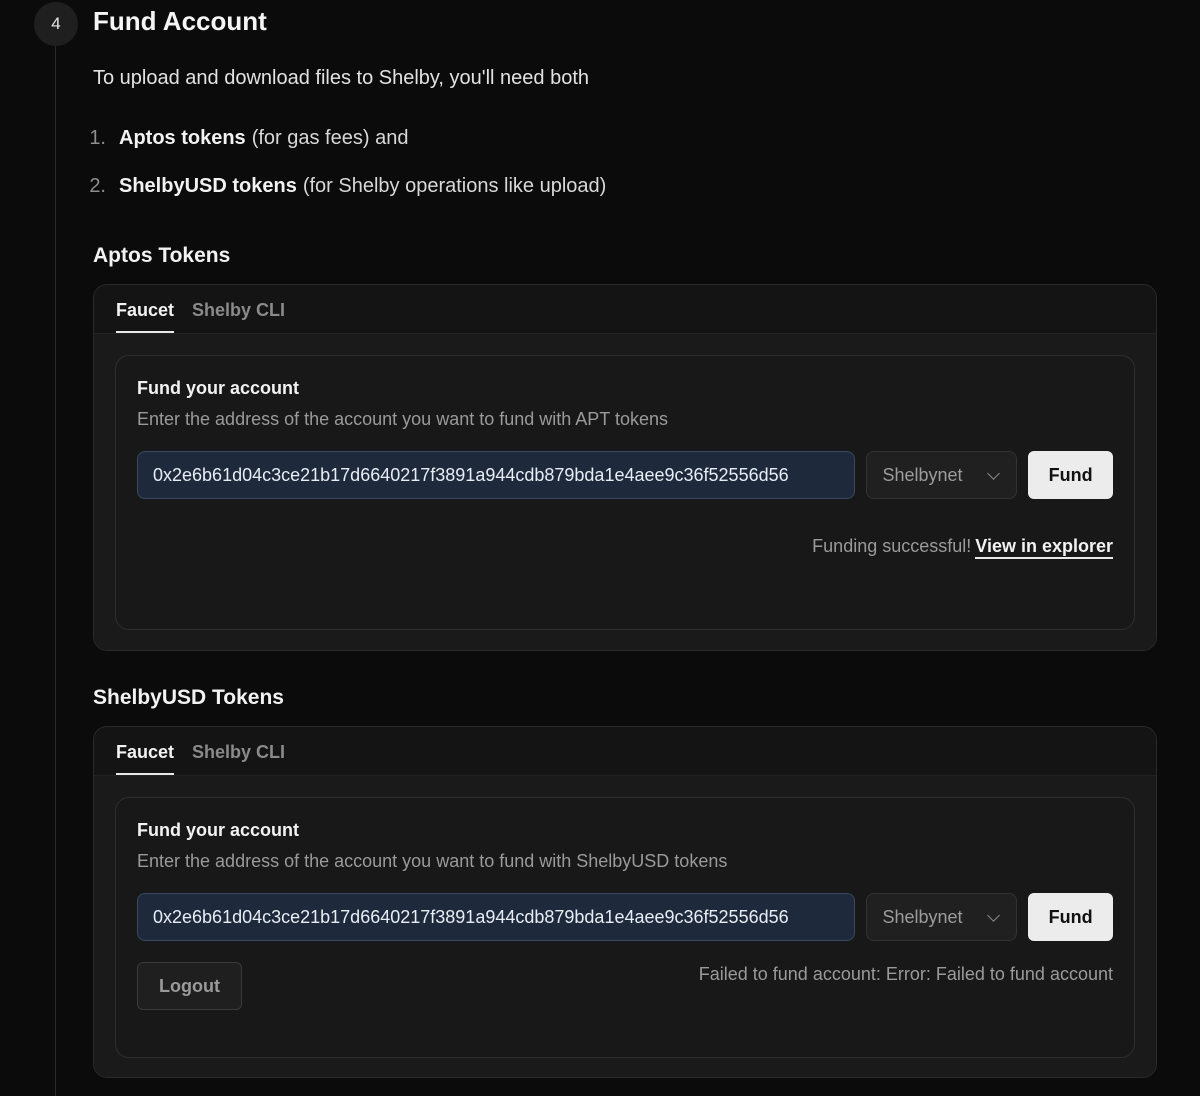 The height and width of the screenshot is (1096, 1200). Describe the element at coordinates (188, 697) in the screenshot. I see `shelbyusd-section-title: ShelbyUSD Tokens` at that location.